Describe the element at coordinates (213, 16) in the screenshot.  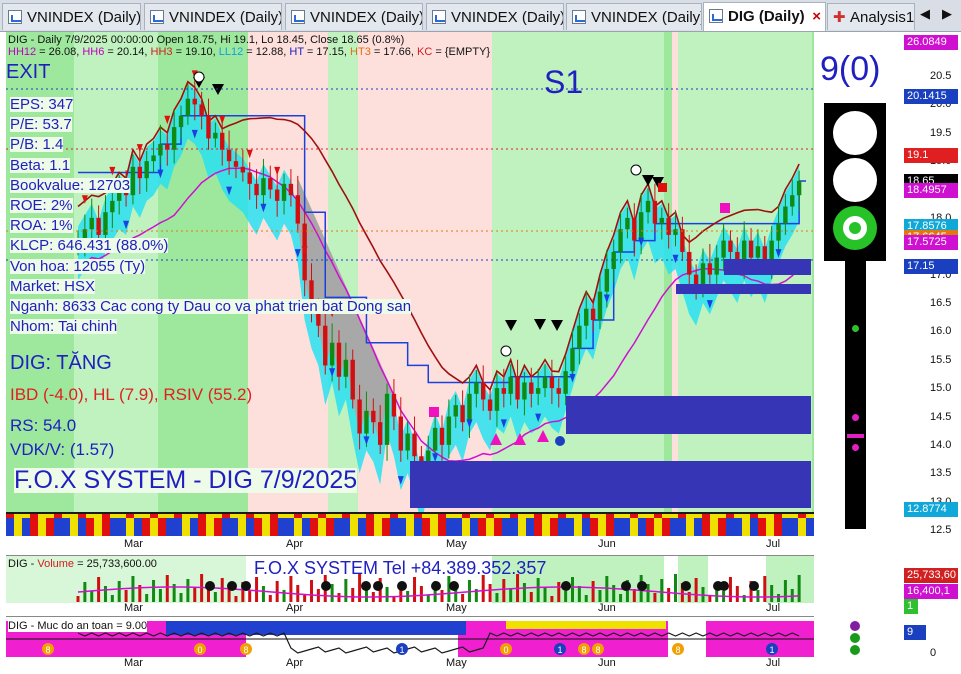
I see `tab-vnindex-2: VNINDEX (Daily)` at that location.